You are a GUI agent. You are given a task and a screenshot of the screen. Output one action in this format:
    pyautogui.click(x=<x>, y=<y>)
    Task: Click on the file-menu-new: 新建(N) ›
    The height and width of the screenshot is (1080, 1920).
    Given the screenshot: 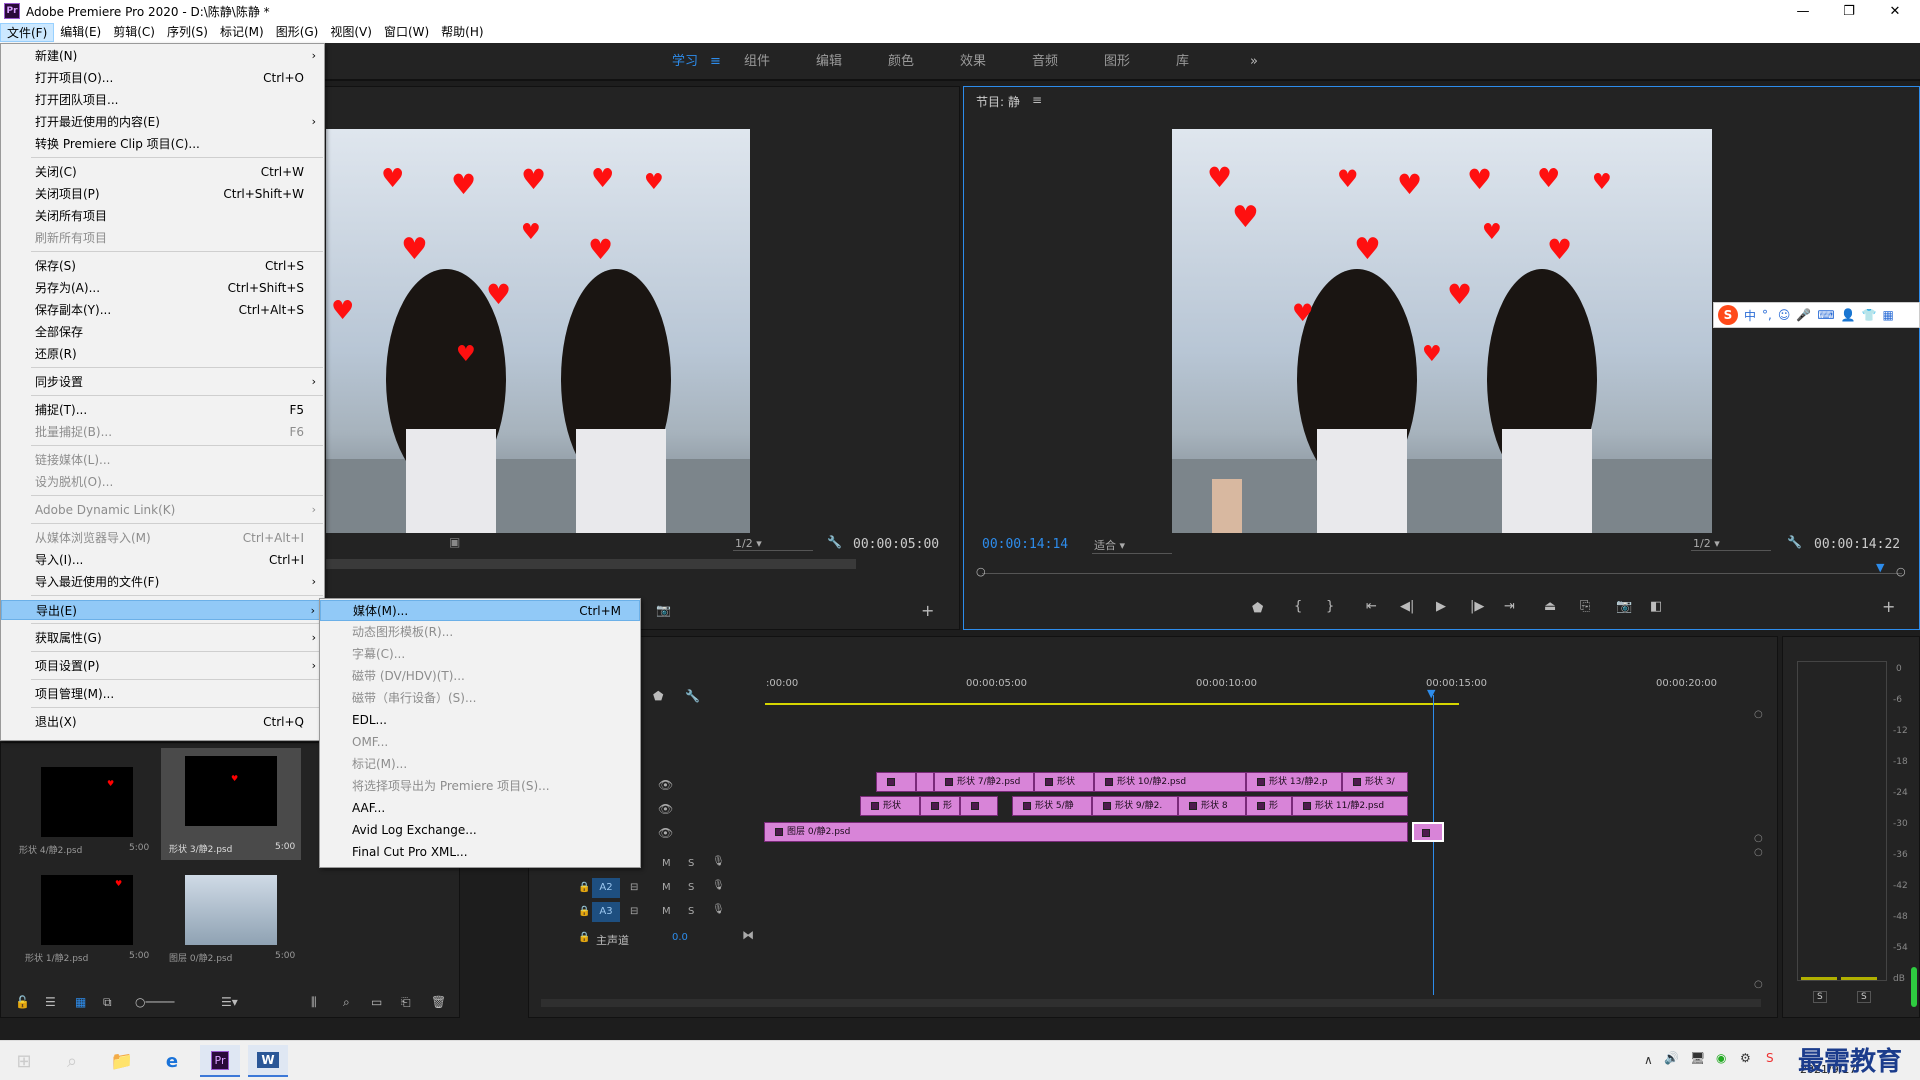 What is the action you would take?
    pyautogui.click(x=162, y=56)
    